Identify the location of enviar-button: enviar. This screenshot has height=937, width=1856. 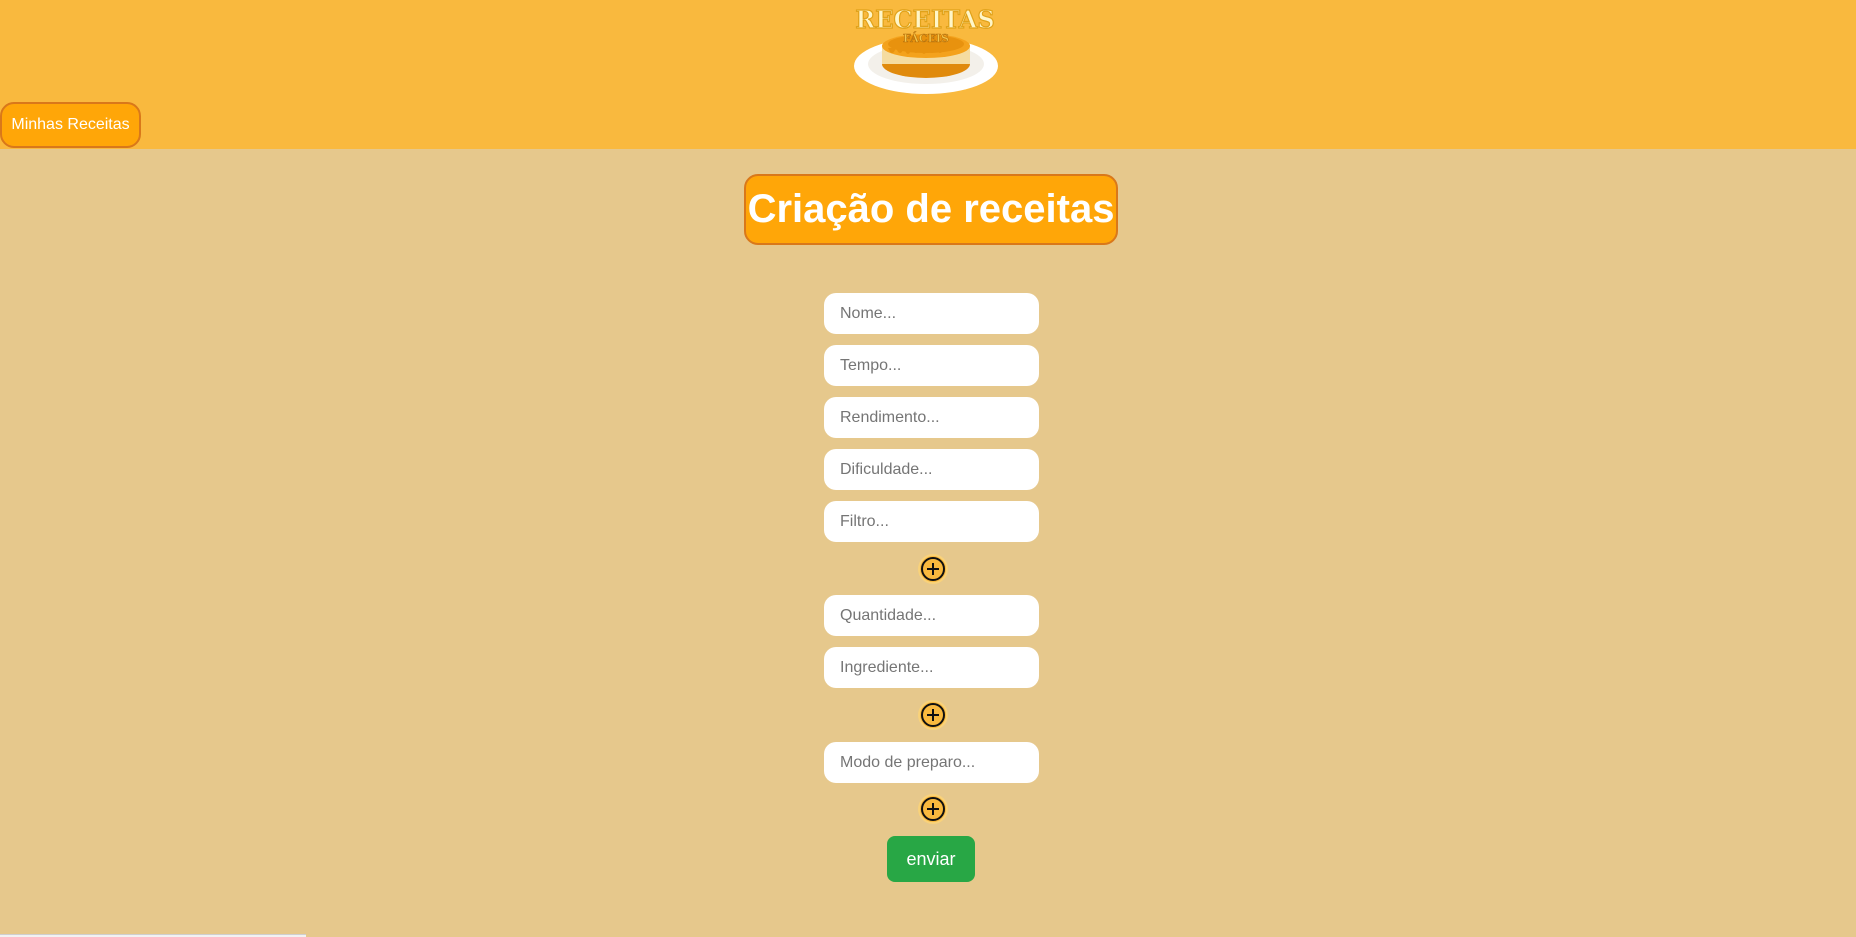
(931, 859).